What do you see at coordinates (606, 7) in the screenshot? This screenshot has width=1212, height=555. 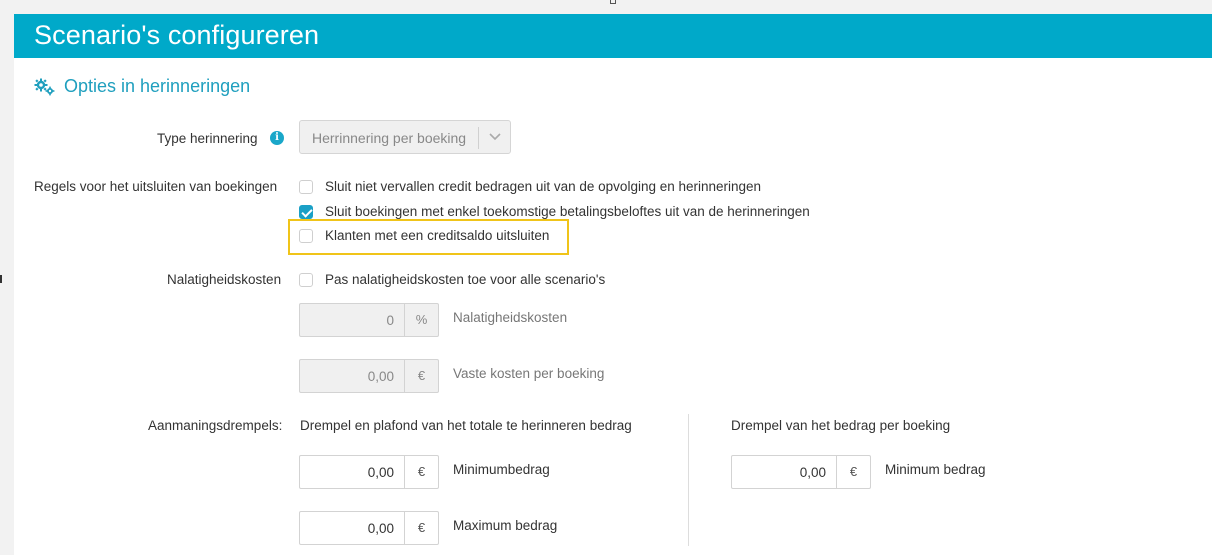 I see `top-strip` at bounding box center [606, 7].